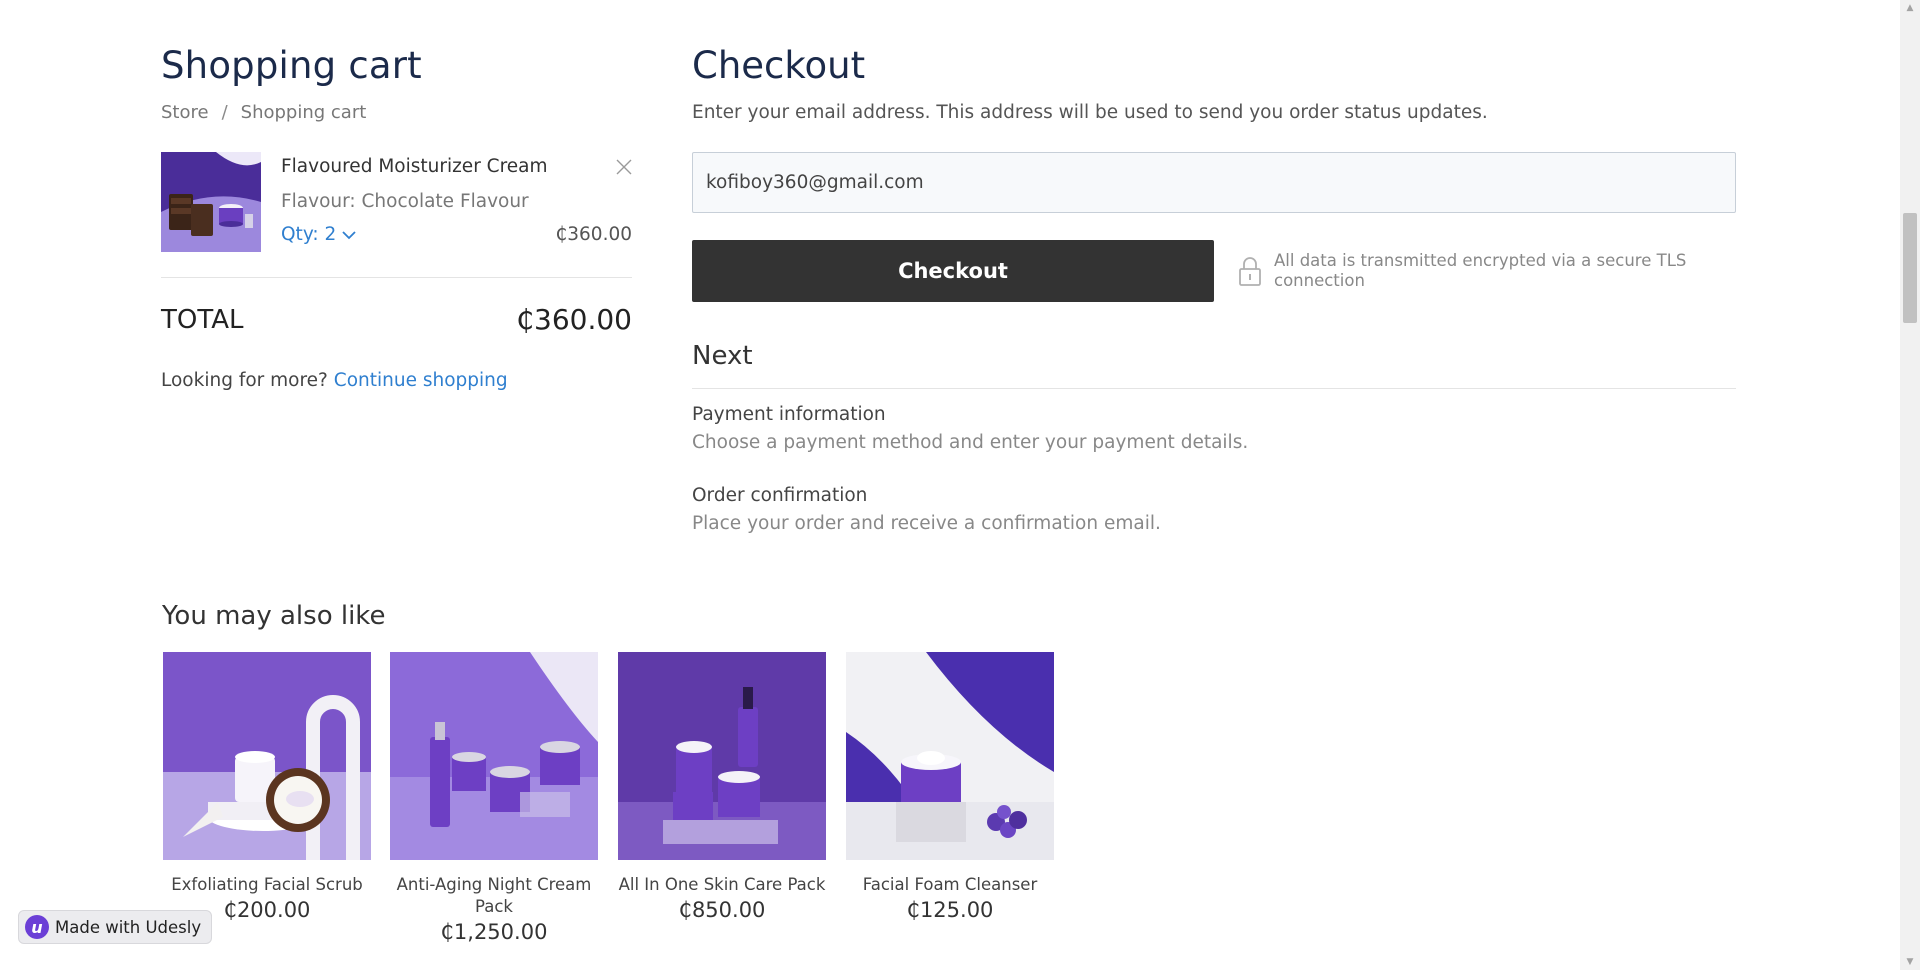  What do you see at coordinates (414, 166) in the screenshot?
I see `cart-item-name: Flavoured Moisturizer Cream` at bounding box center [414, 166].